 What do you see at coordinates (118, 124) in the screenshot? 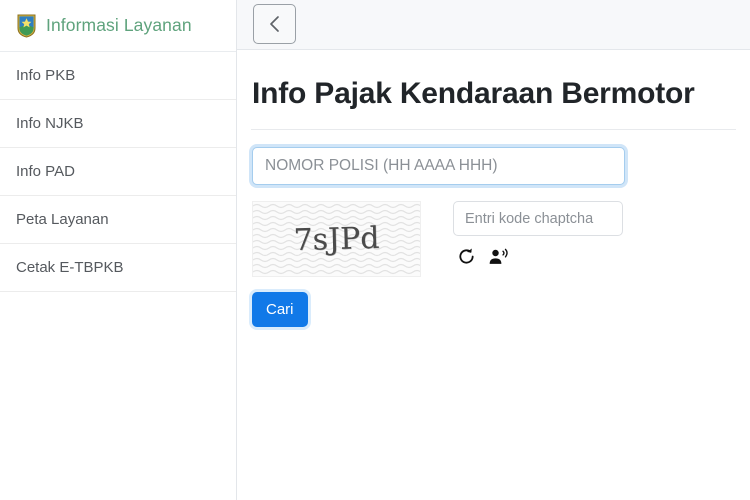
I see `sidebar-item-info-njkb: Info NJKB` at bounding box center [118, 124].